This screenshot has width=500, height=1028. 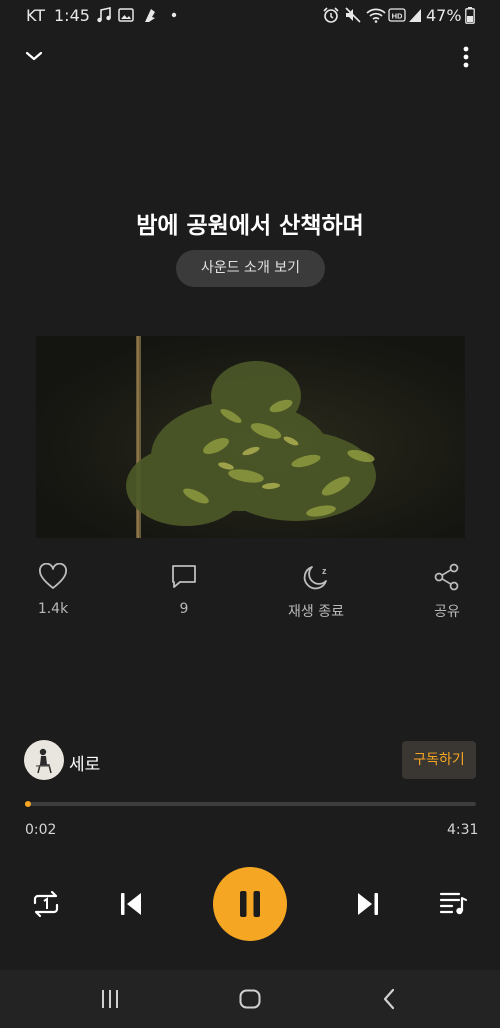 I want to click on hd-voice-icon: HD, so click(x=397, y=15).